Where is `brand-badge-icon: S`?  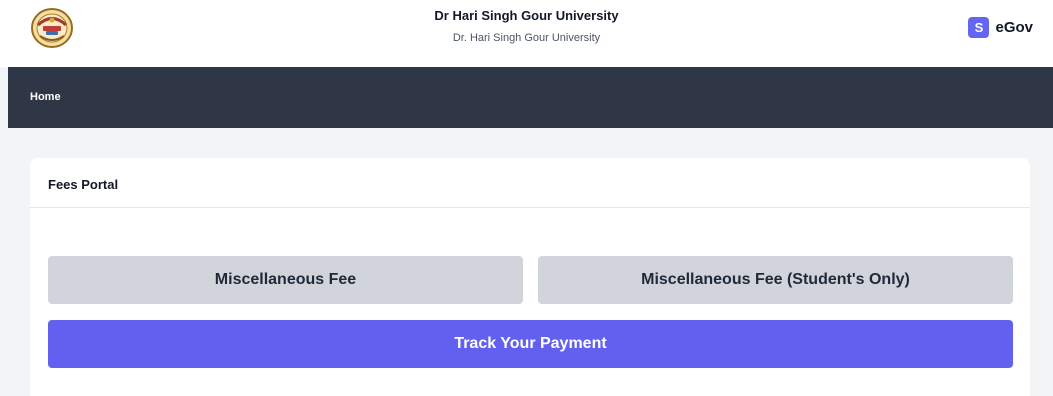 brand-badge-icon: S is located at coordinates (979, 27).